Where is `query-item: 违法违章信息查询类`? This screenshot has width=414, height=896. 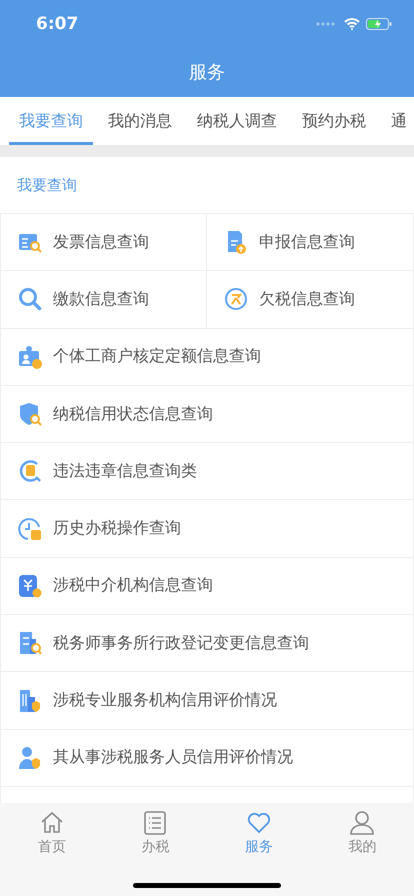 query-item: 违法违章信息查询类 is located at coordinates (207, 471).